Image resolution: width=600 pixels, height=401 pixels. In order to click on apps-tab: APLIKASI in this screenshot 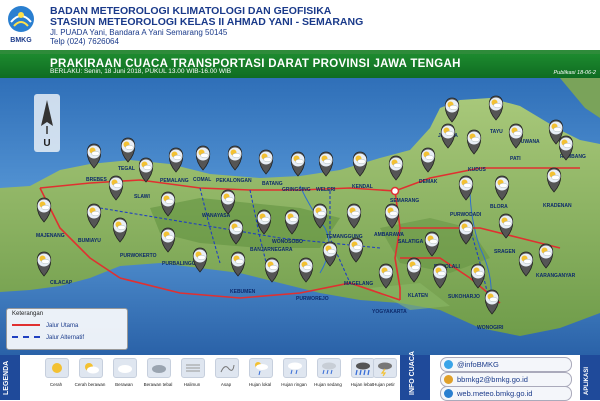, I will do `click(590, 377)`.